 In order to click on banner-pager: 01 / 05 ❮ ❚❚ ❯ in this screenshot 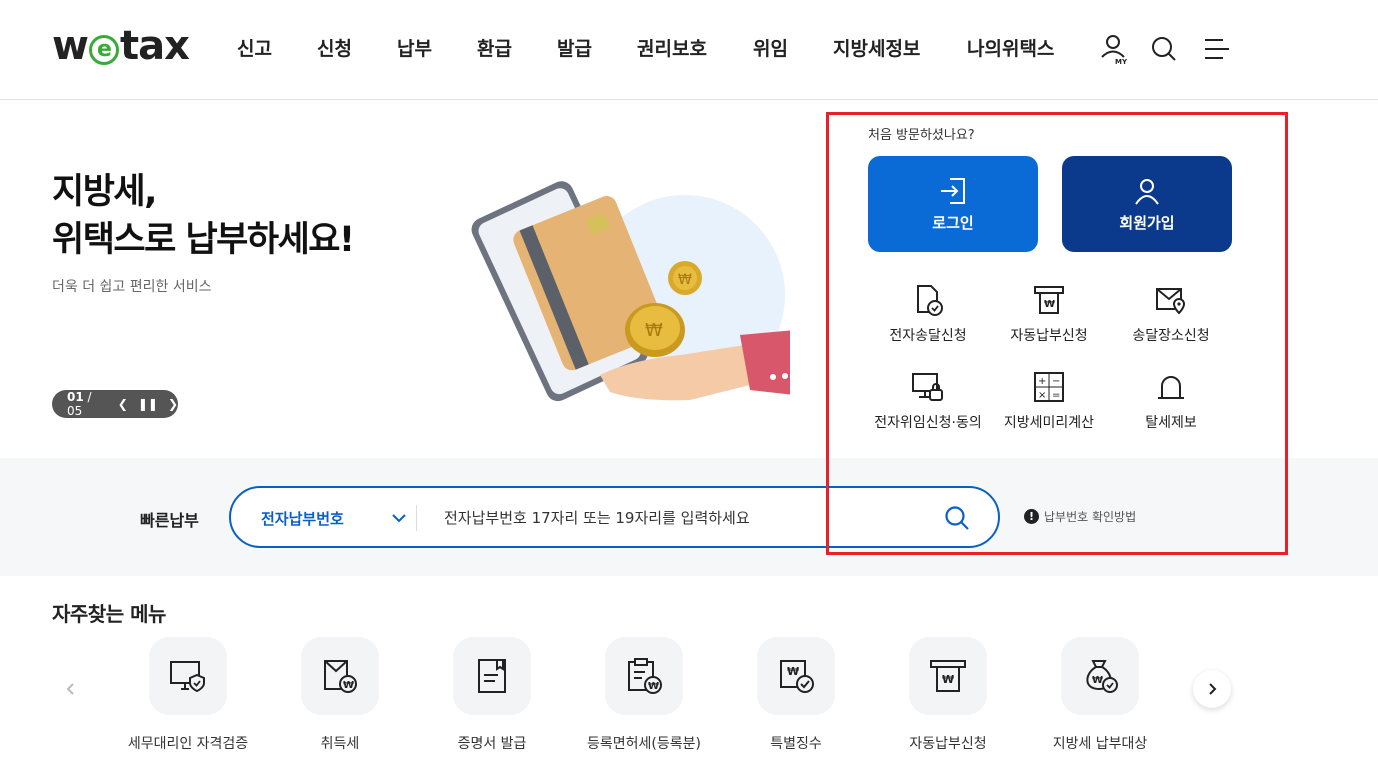, I will do `click(115, 404)`.